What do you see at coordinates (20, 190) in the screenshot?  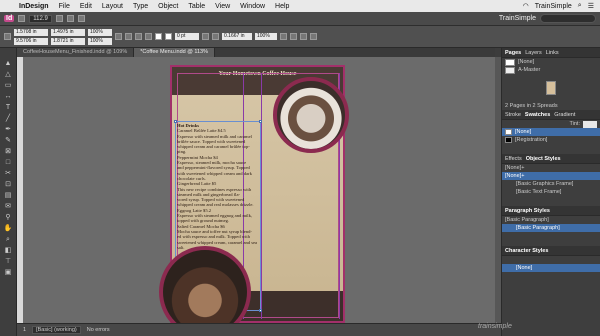 I see `vertical-ruler` at bounding box center [20, 190].